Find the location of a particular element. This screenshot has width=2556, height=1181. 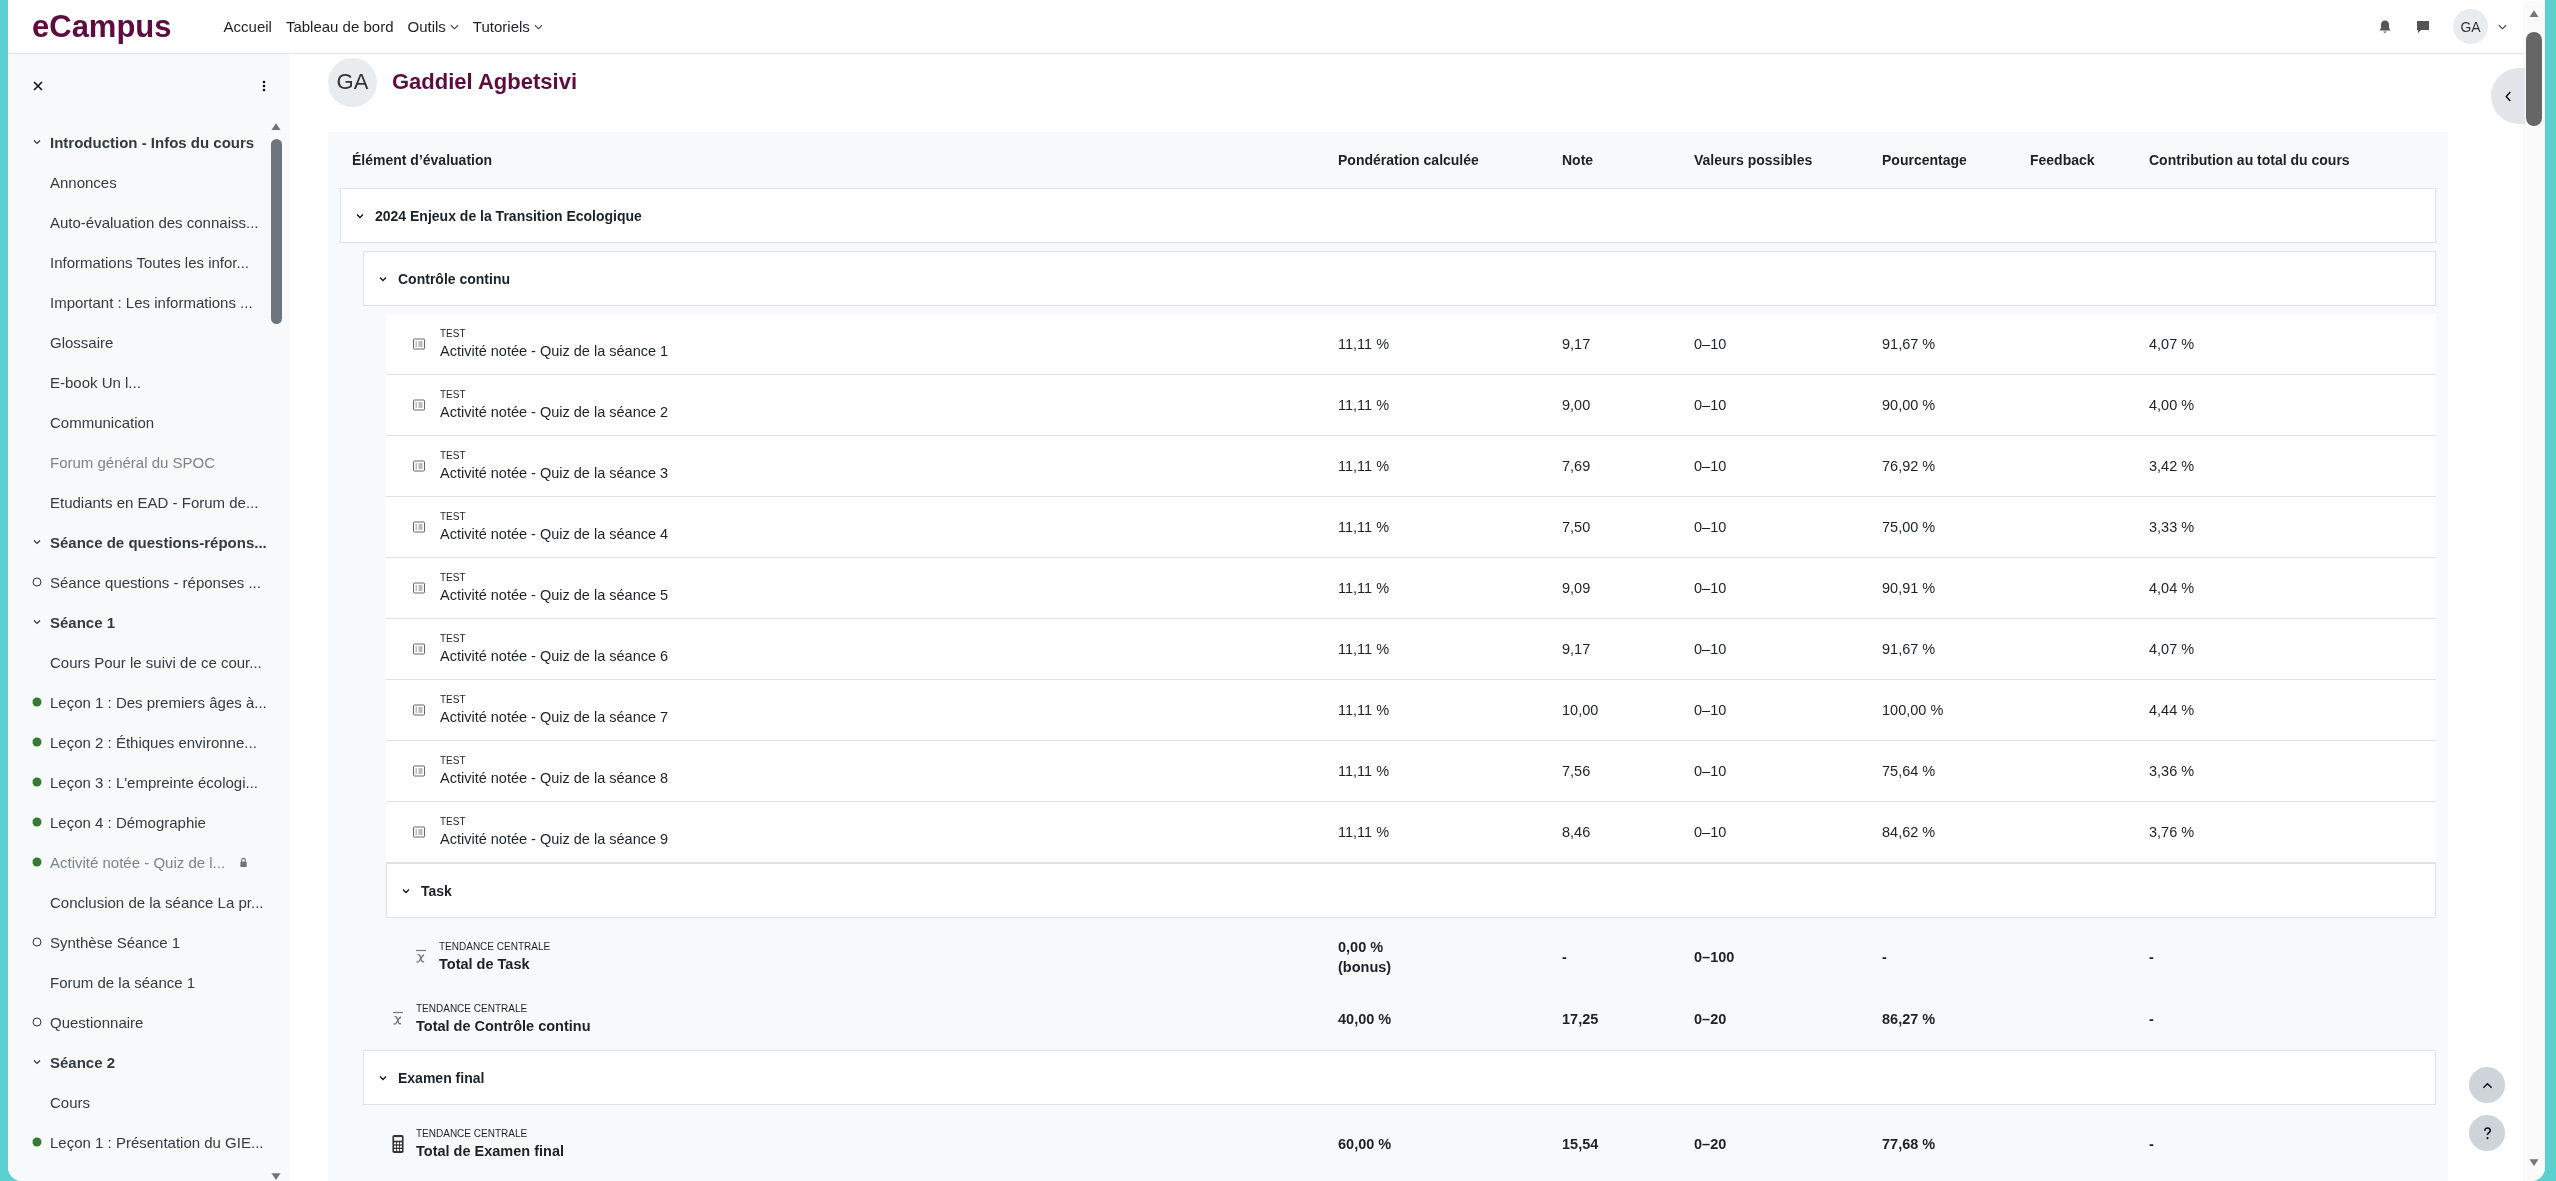

caret-icon is located at coordinates (2502, 26).